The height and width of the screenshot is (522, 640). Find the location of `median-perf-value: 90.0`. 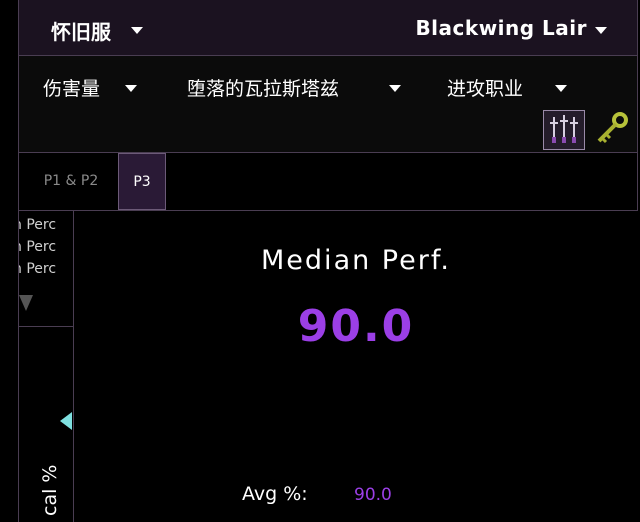

median-perf-value: 90.0 is located at coordinates (356, 326).